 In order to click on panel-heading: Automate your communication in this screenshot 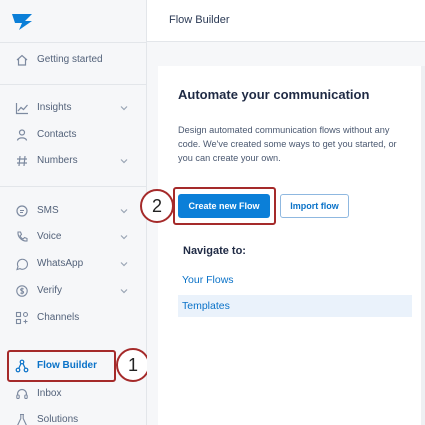, I will do `click(274, 94)`.